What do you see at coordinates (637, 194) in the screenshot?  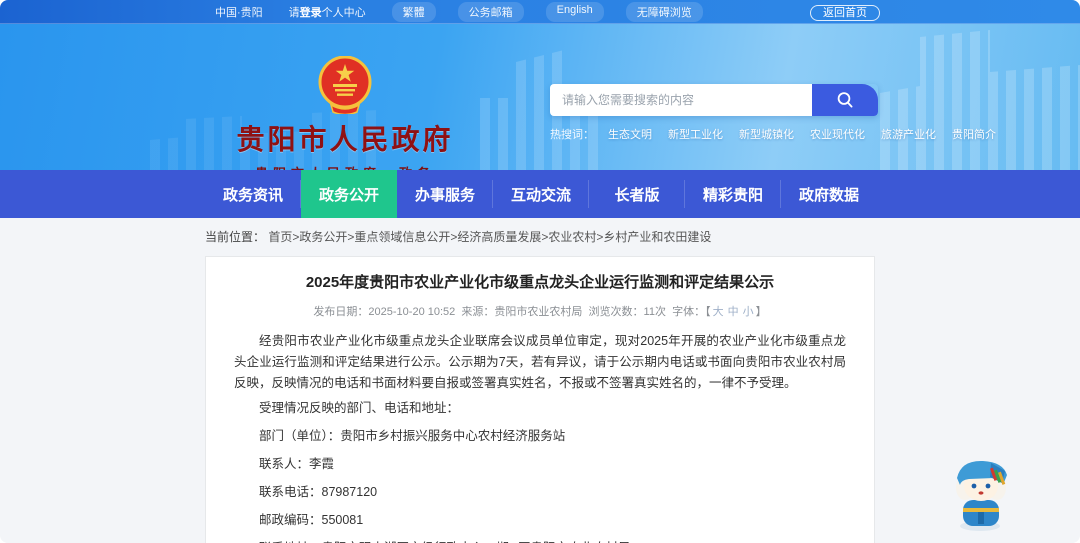 I see `nav-tab-长者版: 长者版` at bounding box center [637, 194].